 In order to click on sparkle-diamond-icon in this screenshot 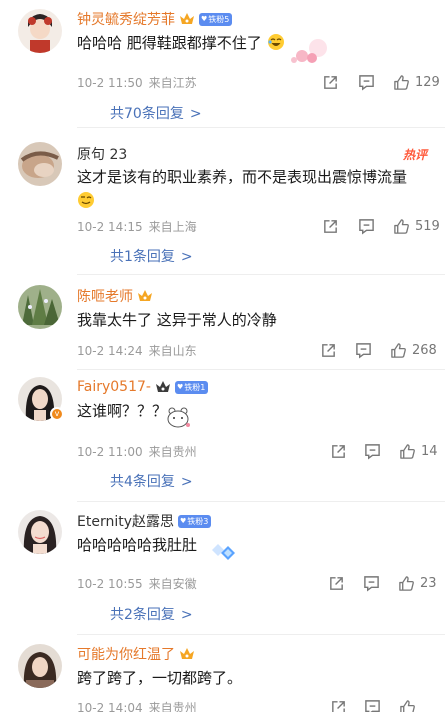, I will do `click(223, 552)`.